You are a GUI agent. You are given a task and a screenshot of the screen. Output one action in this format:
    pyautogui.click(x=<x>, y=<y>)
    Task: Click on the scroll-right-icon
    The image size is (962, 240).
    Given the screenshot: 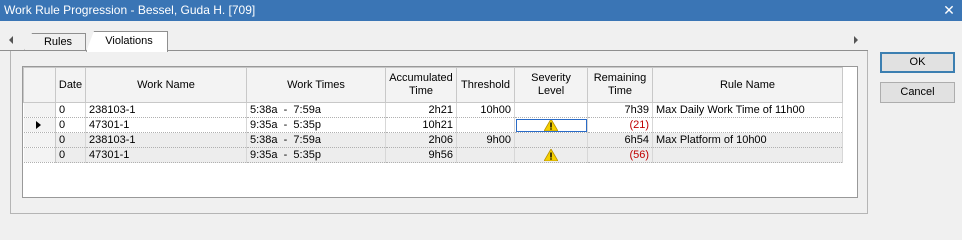 What is the action you would take?
    pyautogui.click(x=856, y=40)
    